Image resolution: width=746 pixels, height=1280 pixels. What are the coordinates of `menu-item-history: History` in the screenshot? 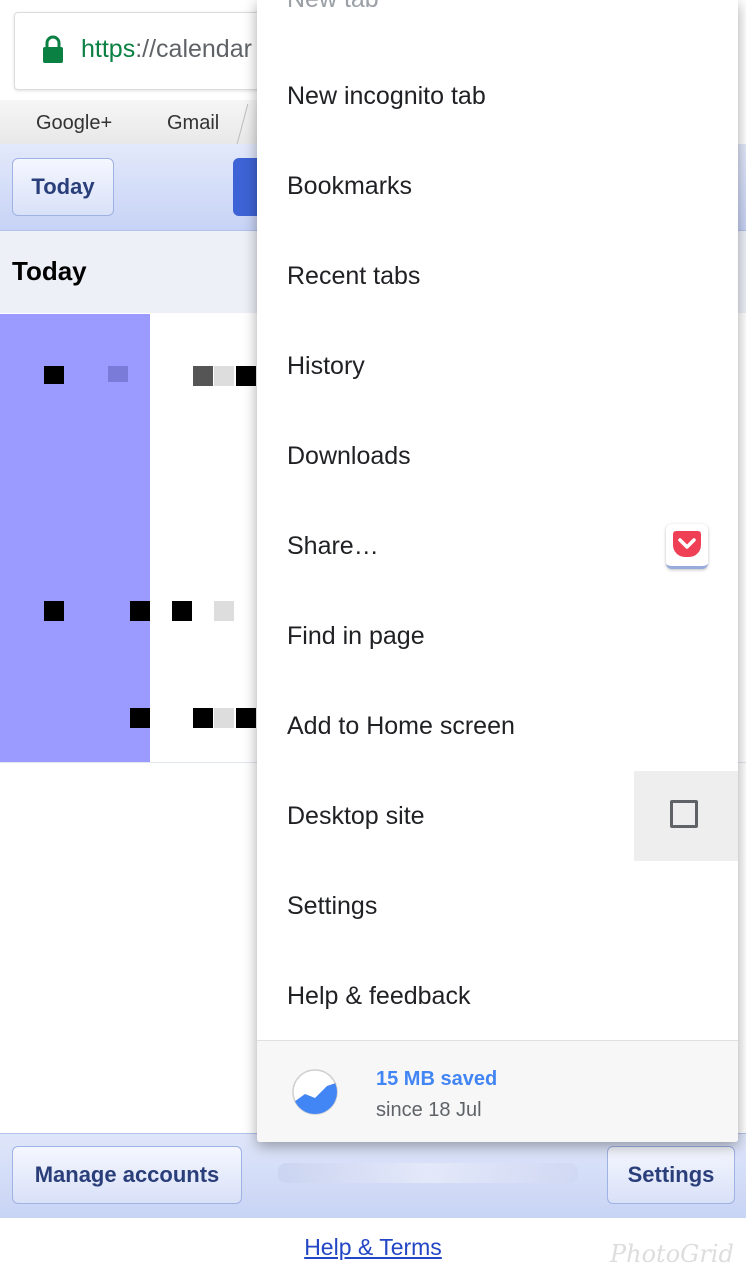 It's located at (497, 366).